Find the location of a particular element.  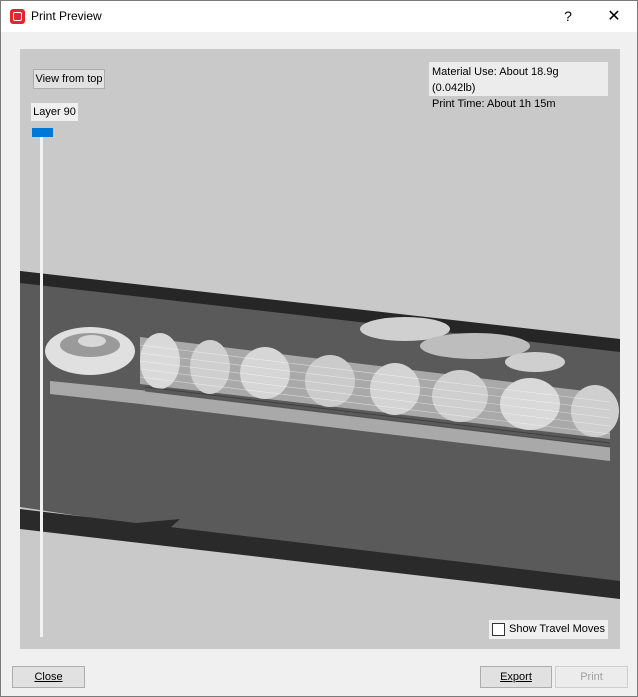

close-window-button: ✕ is located at coordinates (614, 16).